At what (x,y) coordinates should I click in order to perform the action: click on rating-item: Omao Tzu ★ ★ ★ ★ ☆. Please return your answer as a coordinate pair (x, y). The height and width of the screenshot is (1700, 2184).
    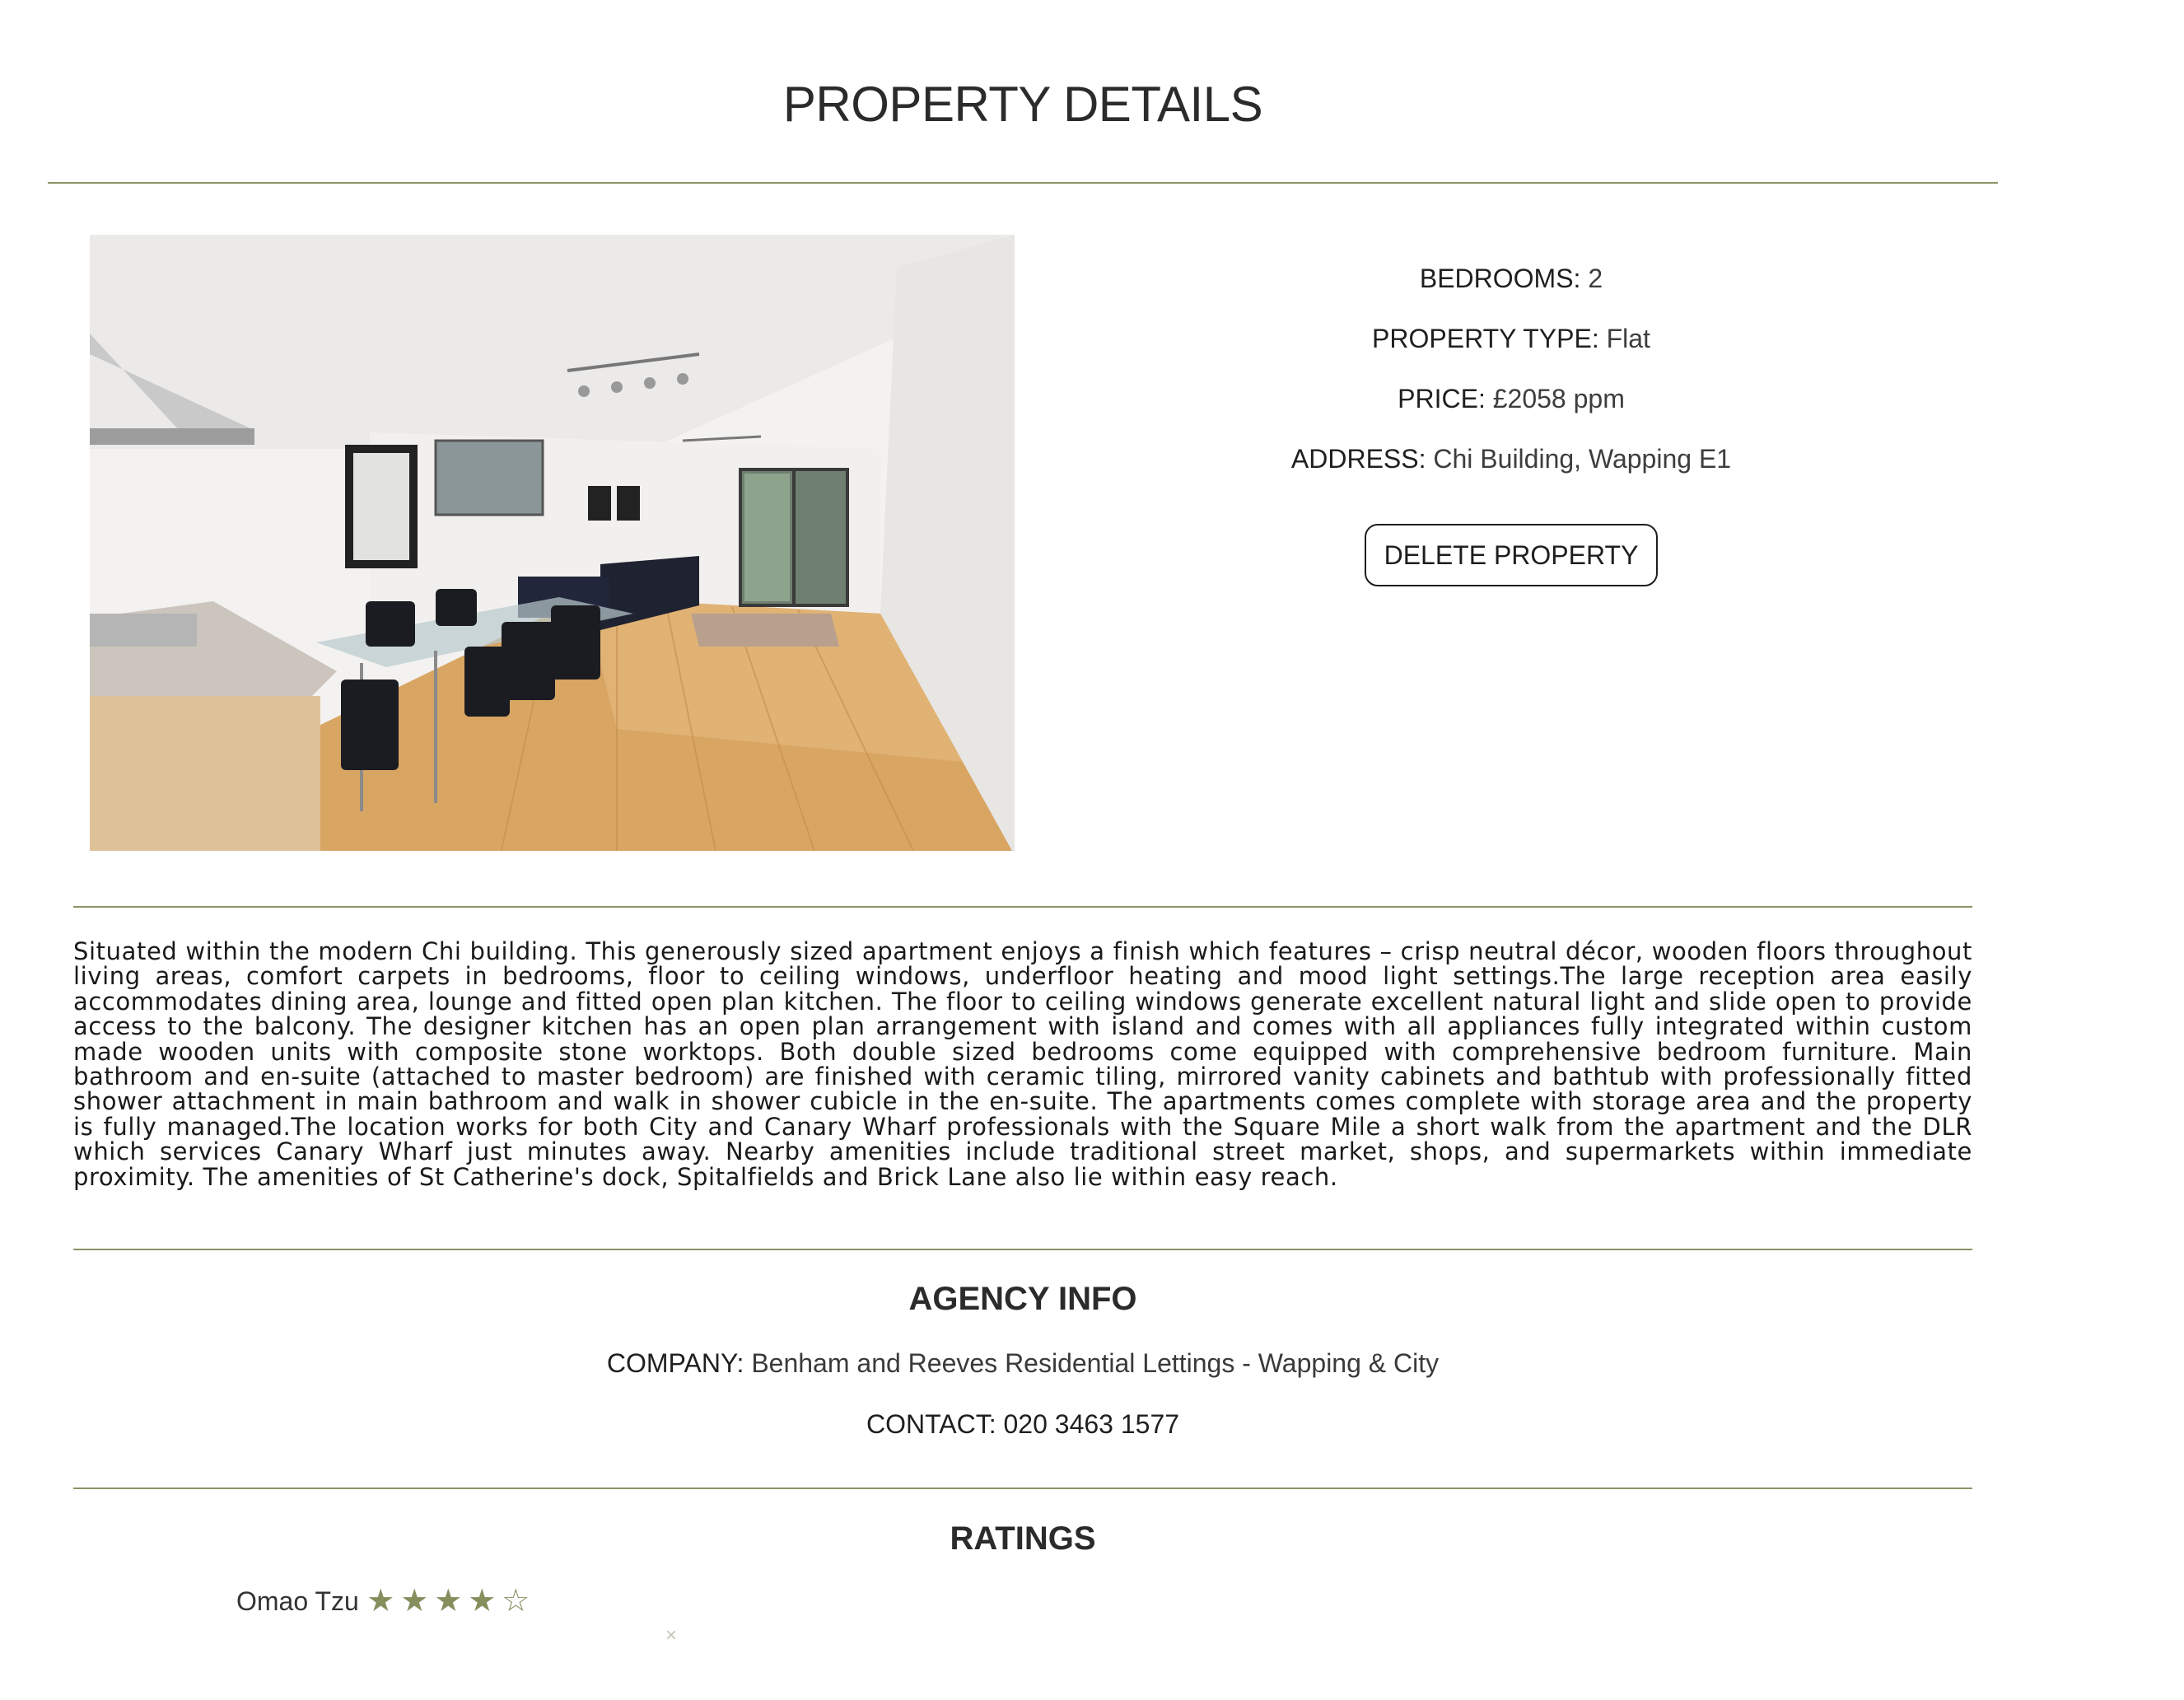
    Looking at the image, I should click on (384, 1601).